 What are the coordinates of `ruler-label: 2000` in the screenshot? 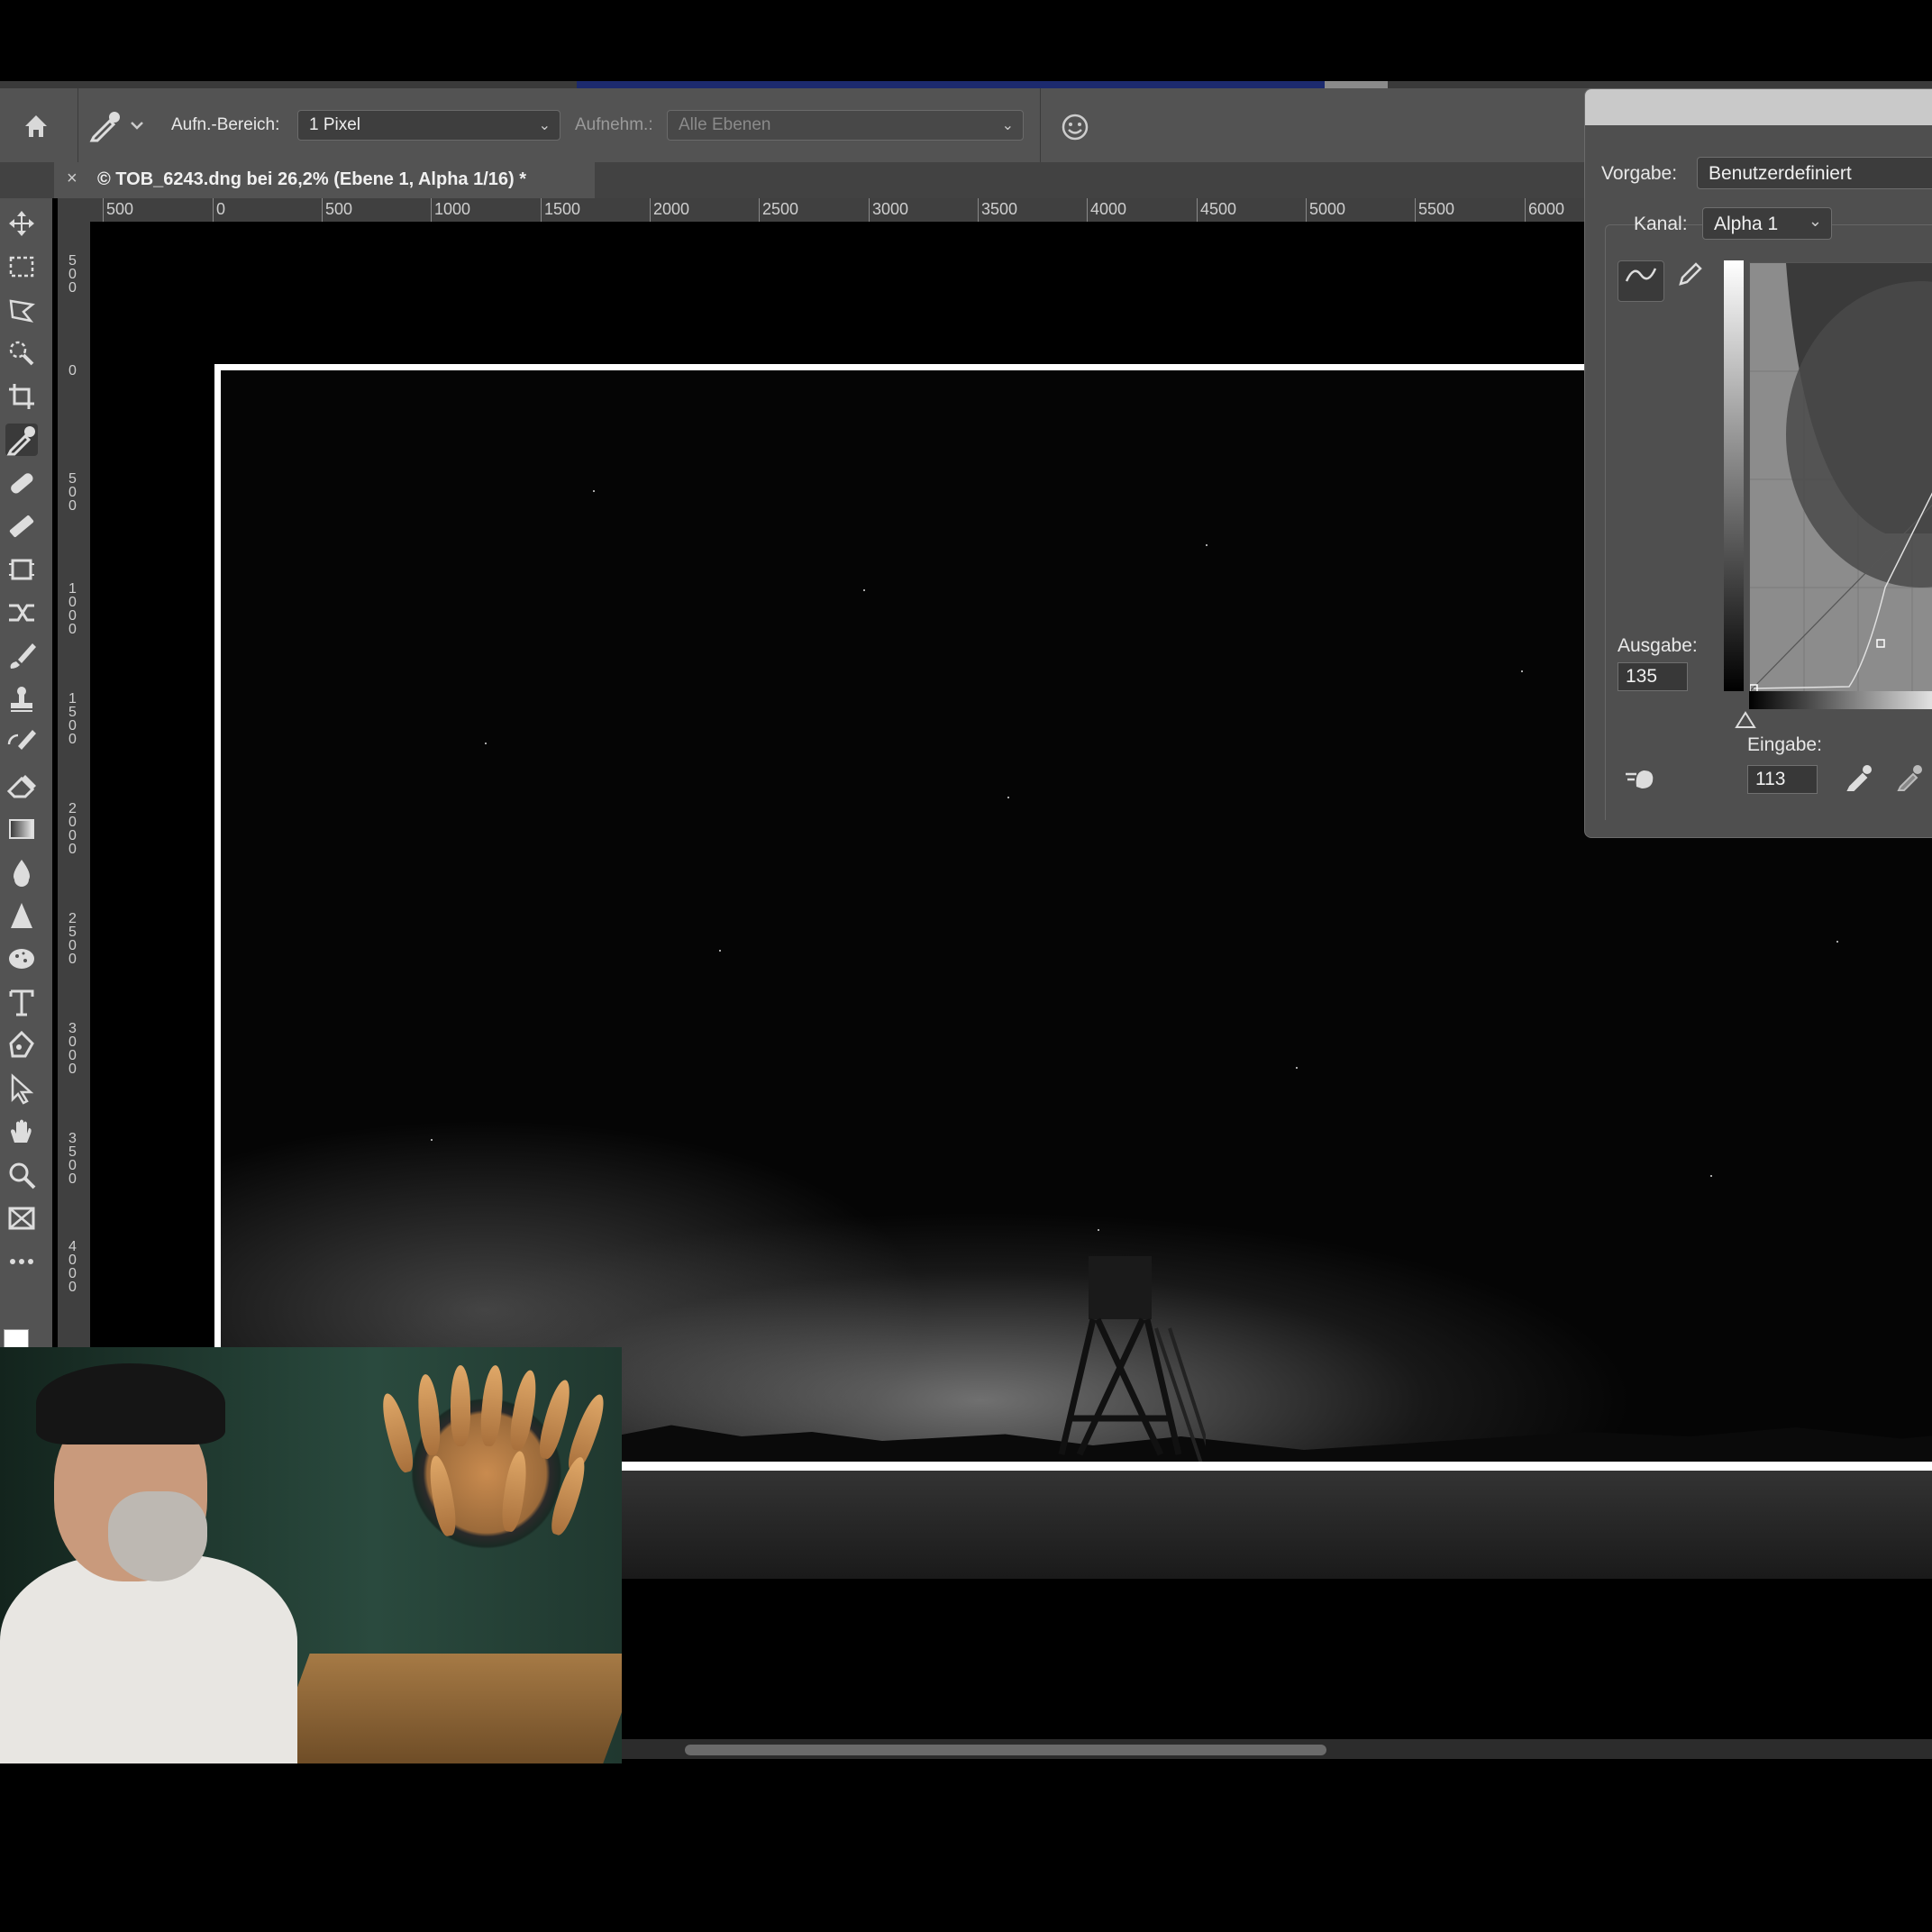 It's located at (72, 829).